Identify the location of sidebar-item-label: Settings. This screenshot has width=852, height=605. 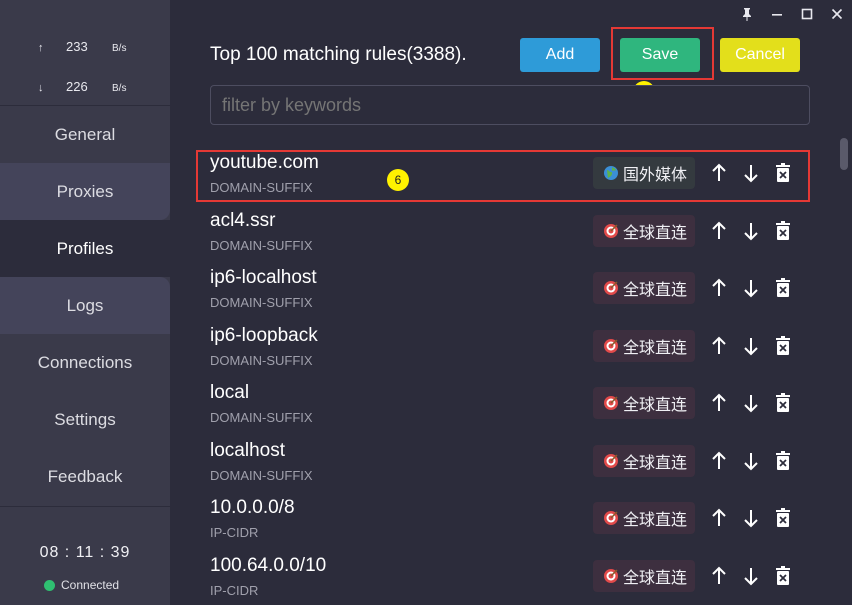
(85, 419).